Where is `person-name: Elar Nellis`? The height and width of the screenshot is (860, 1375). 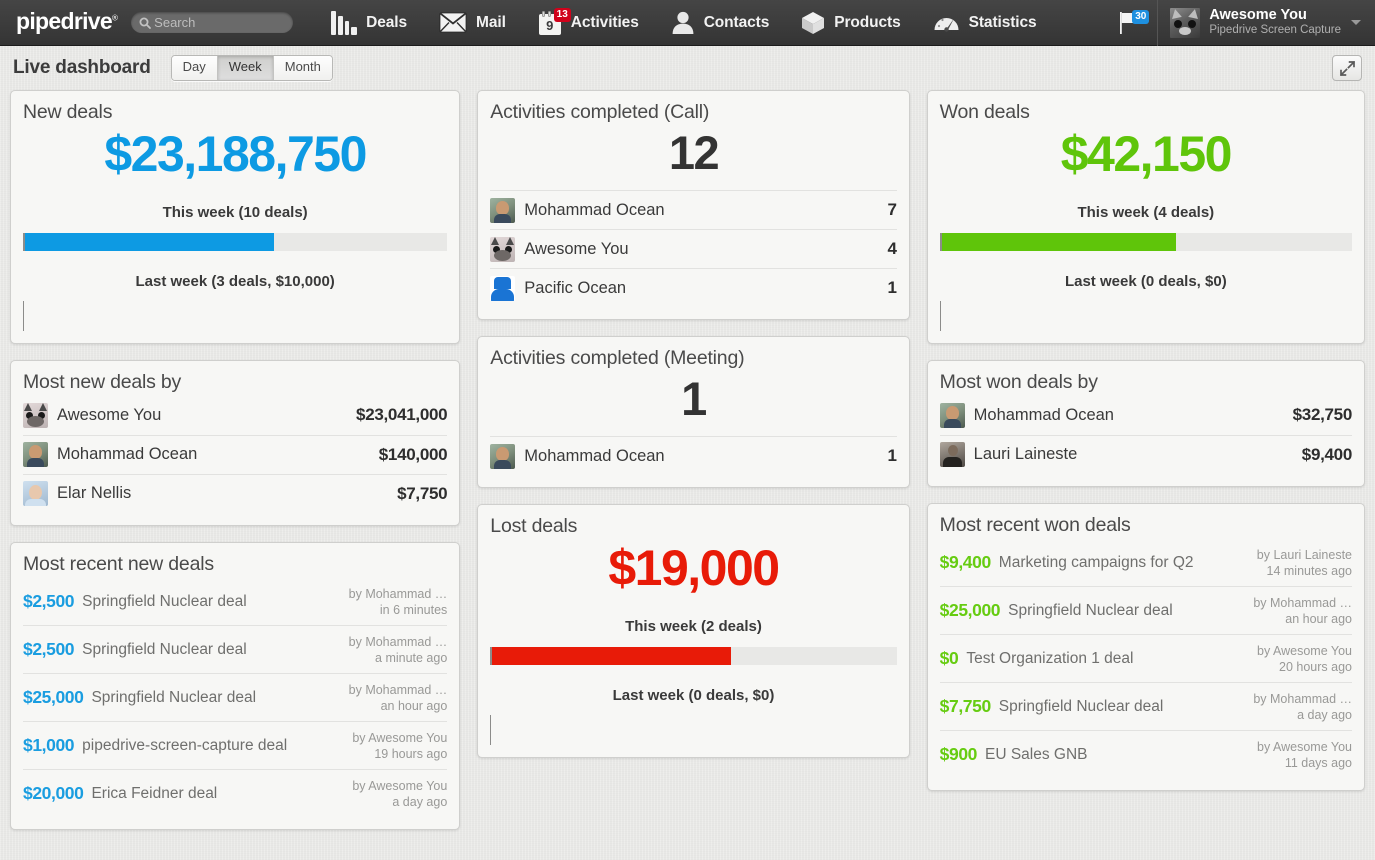 person-name: Elar Nellis is located at coordinates (94, 493).